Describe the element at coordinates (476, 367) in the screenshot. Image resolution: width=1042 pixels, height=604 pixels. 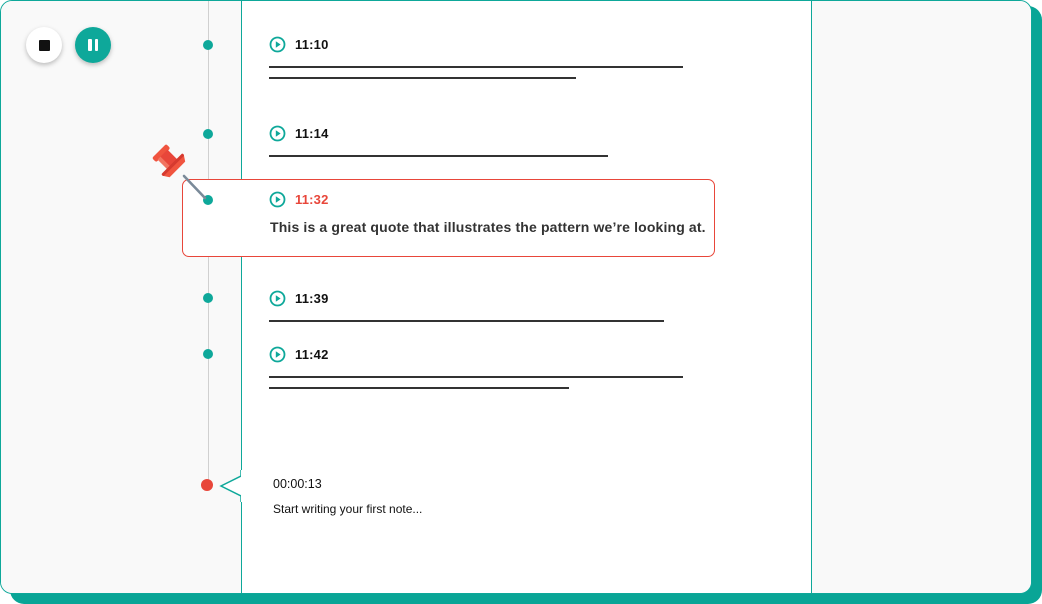
I see `note-entry: 11:42` at that location.